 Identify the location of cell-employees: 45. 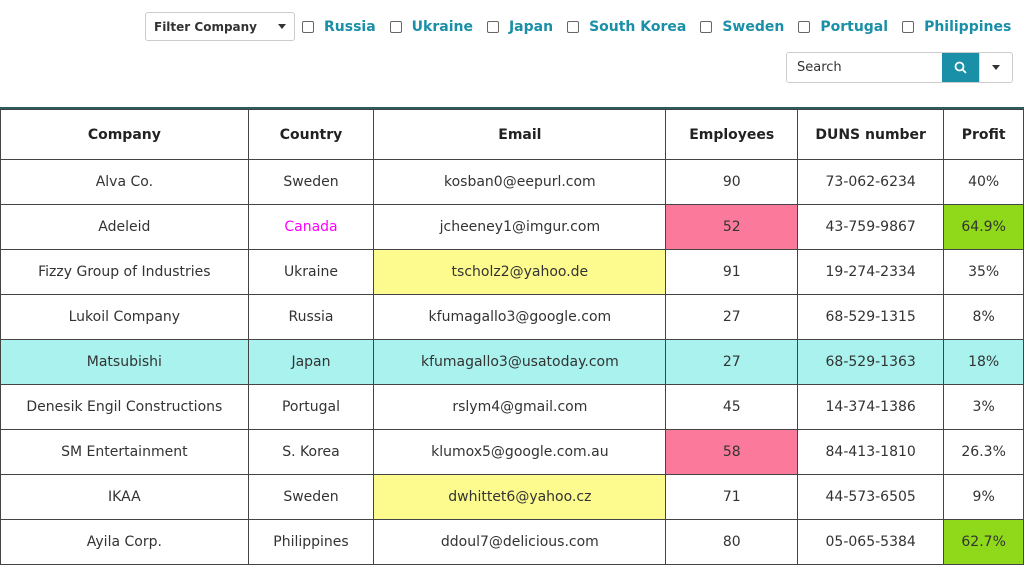
(732, 407).